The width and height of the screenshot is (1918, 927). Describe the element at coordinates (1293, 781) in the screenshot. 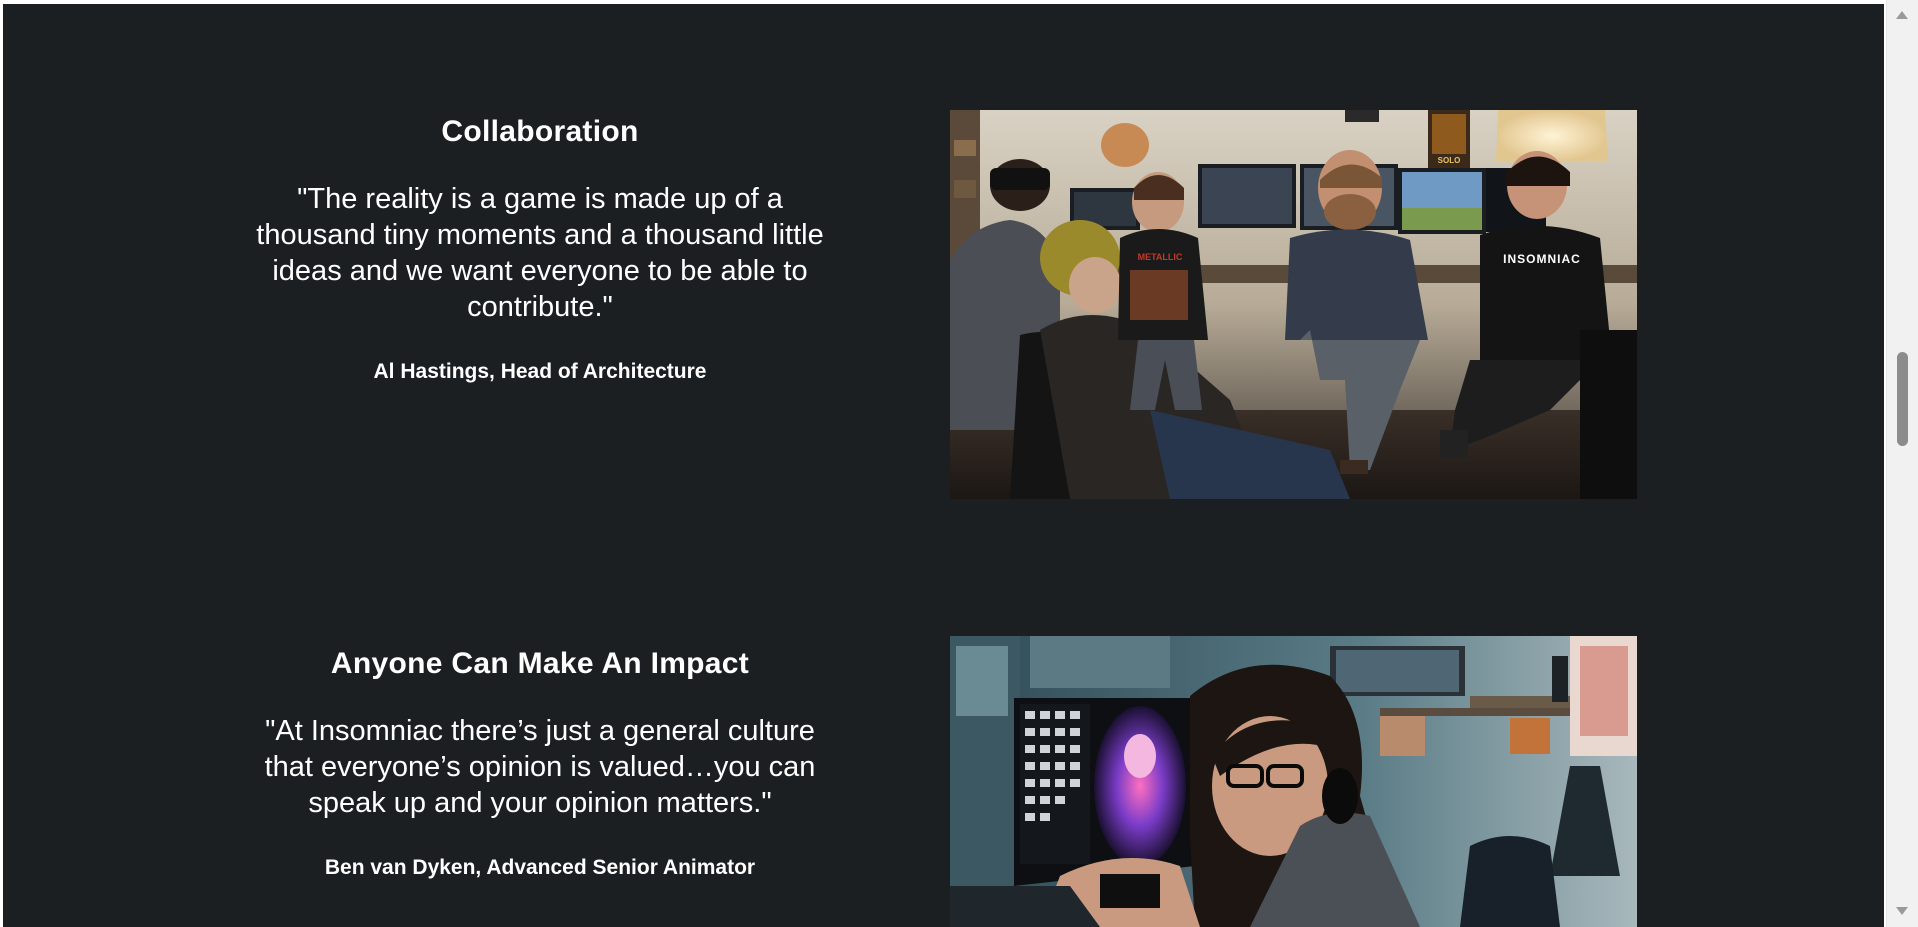

I see `animator-photo` at that location.